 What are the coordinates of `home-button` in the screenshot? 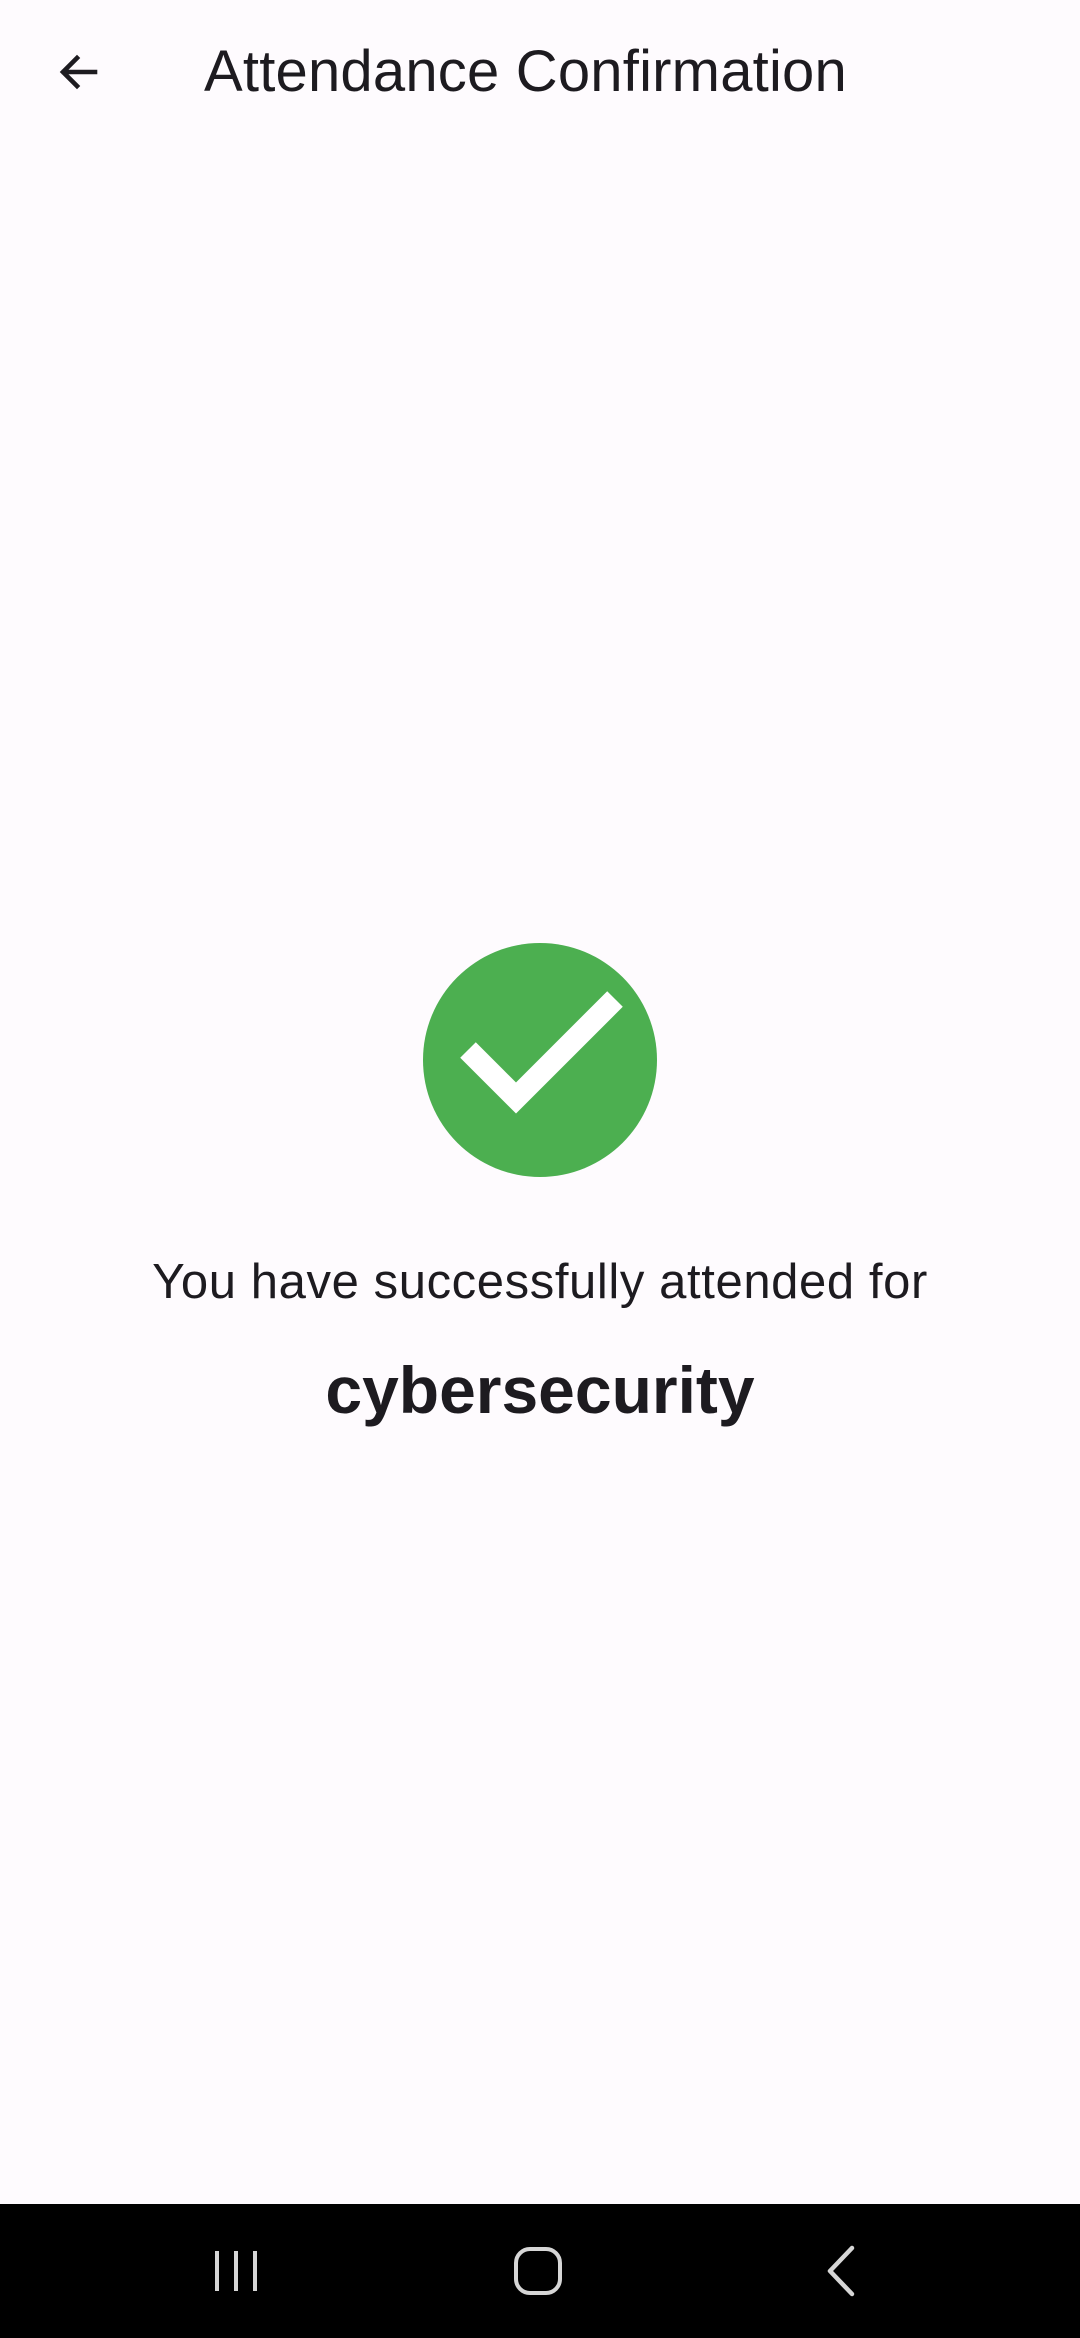 It's located at (538, 2271).